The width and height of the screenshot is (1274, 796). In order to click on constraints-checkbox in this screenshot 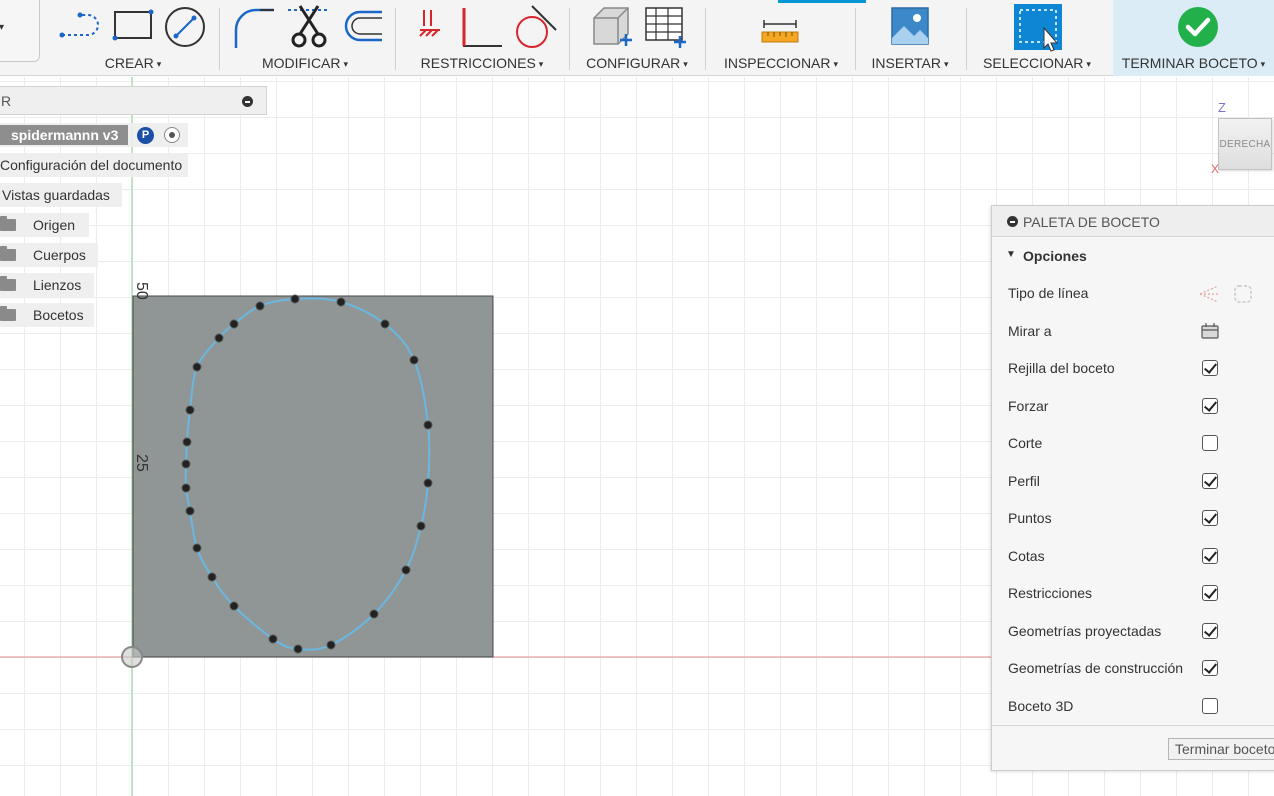, I will do `click(1210, 593)`.